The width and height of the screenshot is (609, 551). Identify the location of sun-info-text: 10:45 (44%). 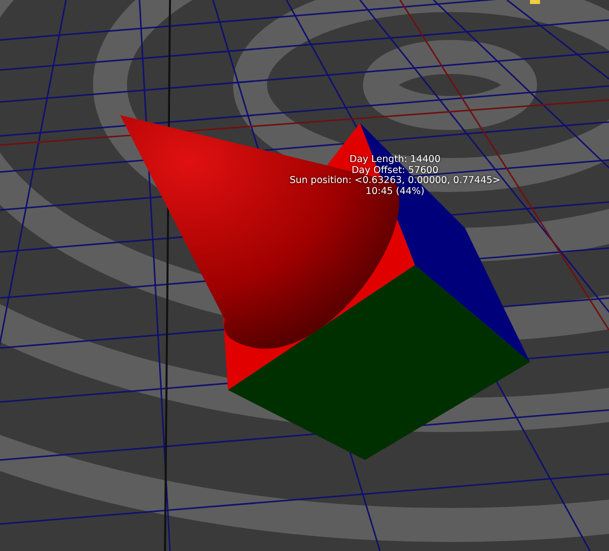
(395, 191).